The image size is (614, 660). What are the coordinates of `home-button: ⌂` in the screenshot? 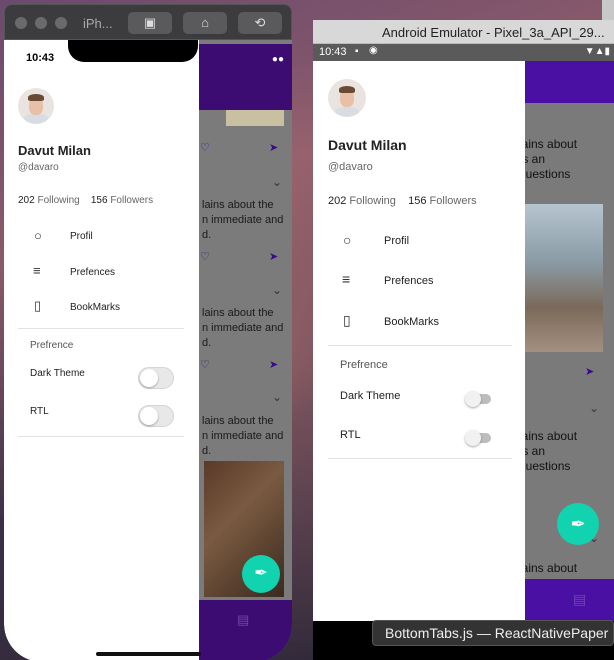 It's located at (205, 23).